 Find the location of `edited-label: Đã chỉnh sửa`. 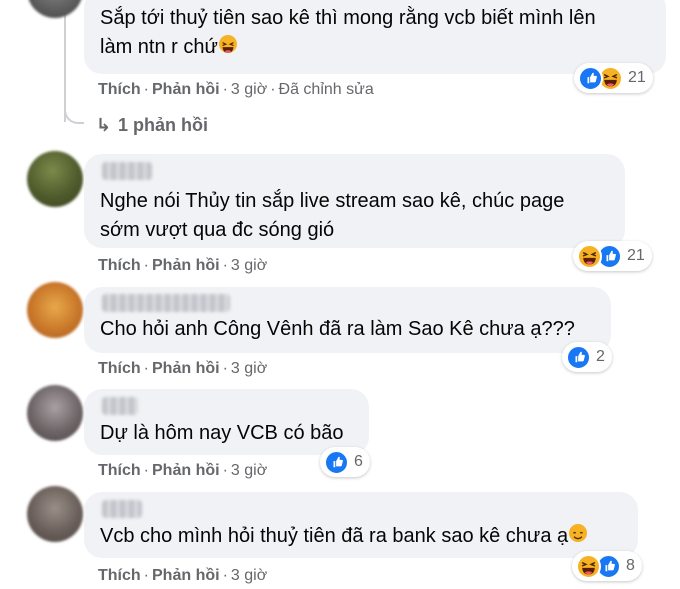

edited-label: Đã chỉnh sửa is located at coordinates (326, 89).